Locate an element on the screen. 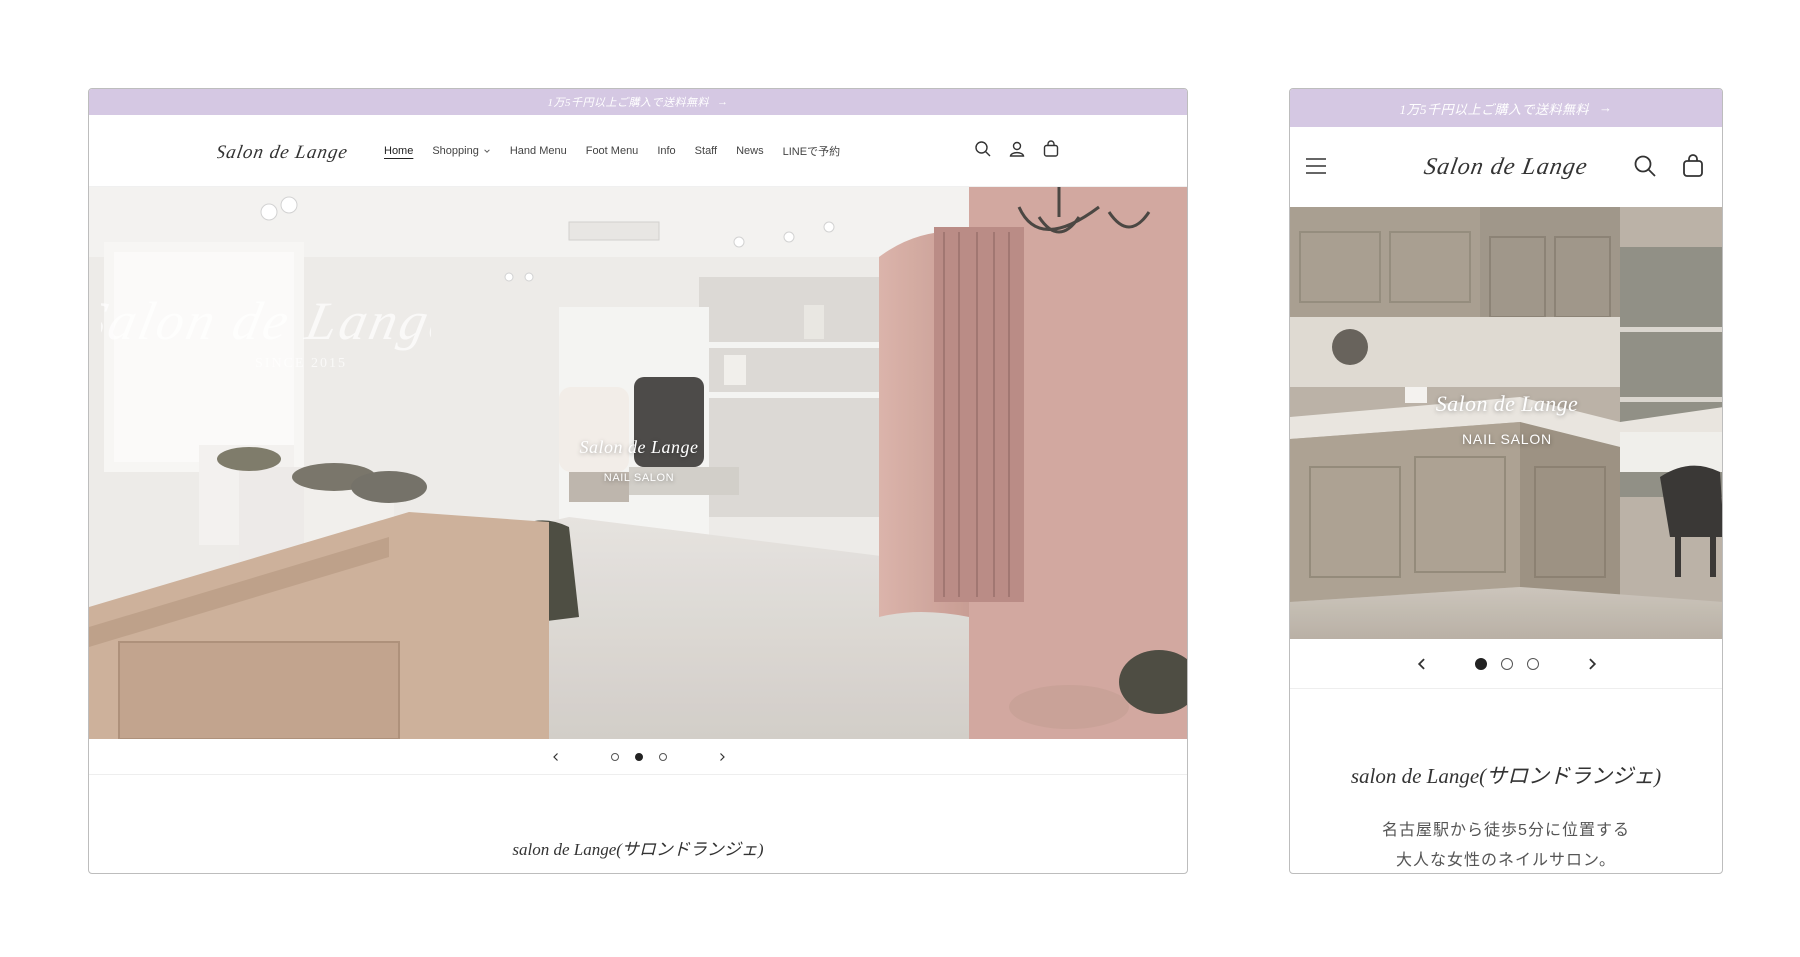  description-line: 大人な女性のネイルサロン。 is located at coordinates (1506, 860).